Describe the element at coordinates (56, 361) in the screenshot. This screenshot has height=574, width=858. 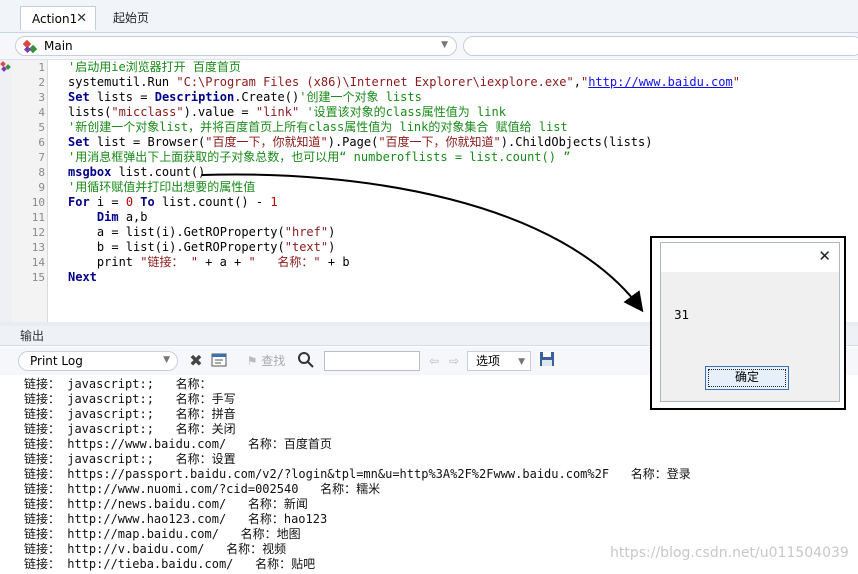
I see `output-filter-value: Print Log` at that location.